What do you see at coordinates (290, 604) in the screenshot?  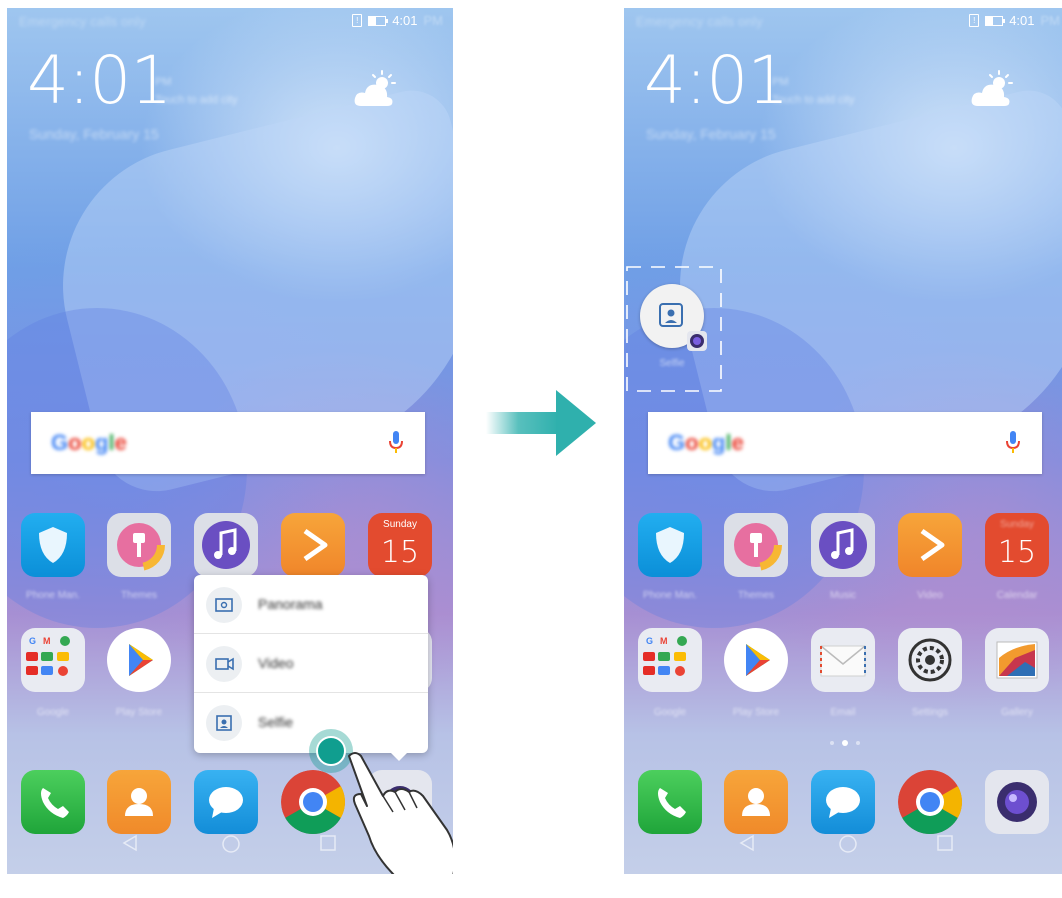 I see `shortcut-panorama-label: Panorama` at bounding box center [290, 604].